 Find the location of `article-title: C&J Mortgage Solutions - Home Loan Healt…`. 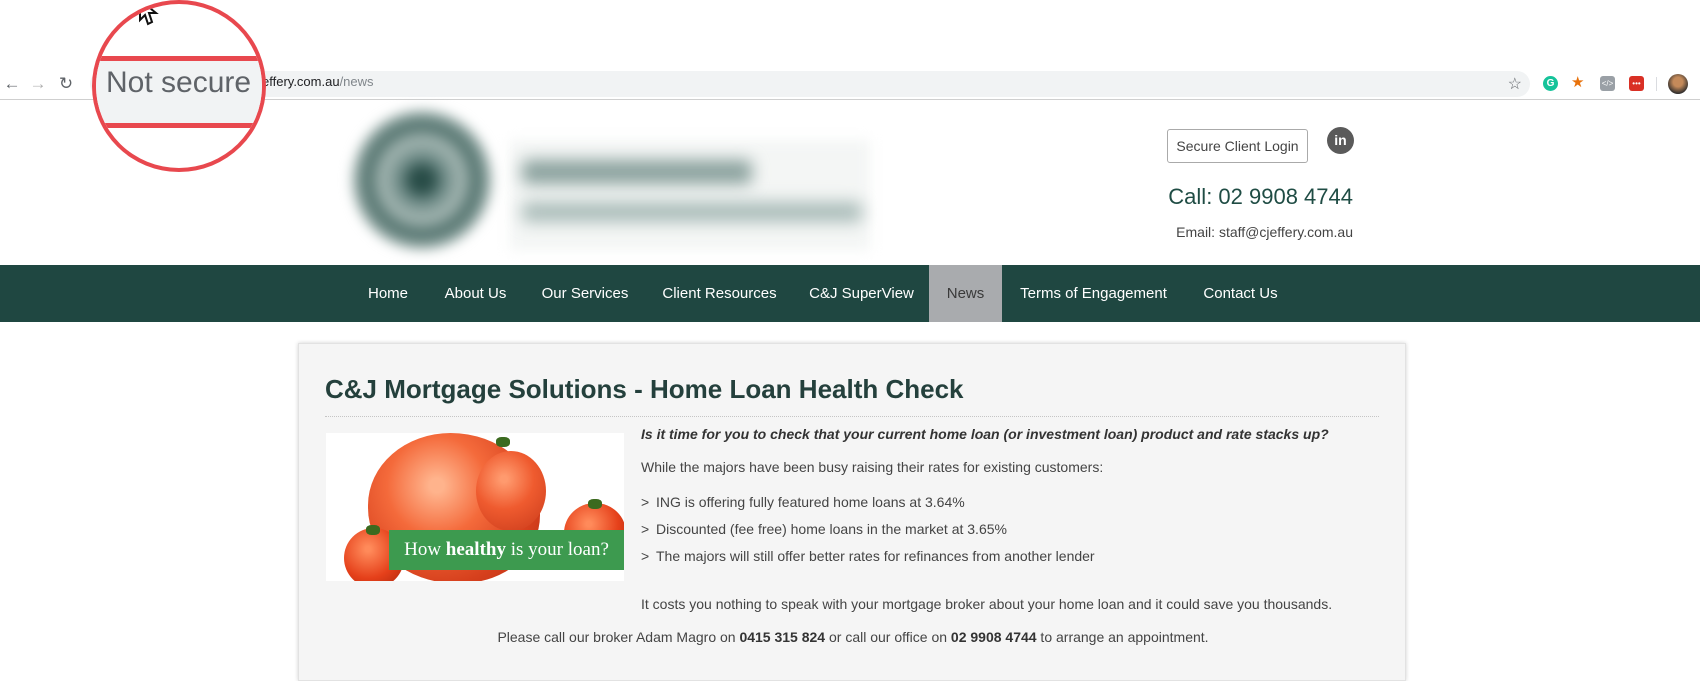

article-title: C&J Mortgage Solutions - Home Loan Healt… is located at coordinates (644, 389).